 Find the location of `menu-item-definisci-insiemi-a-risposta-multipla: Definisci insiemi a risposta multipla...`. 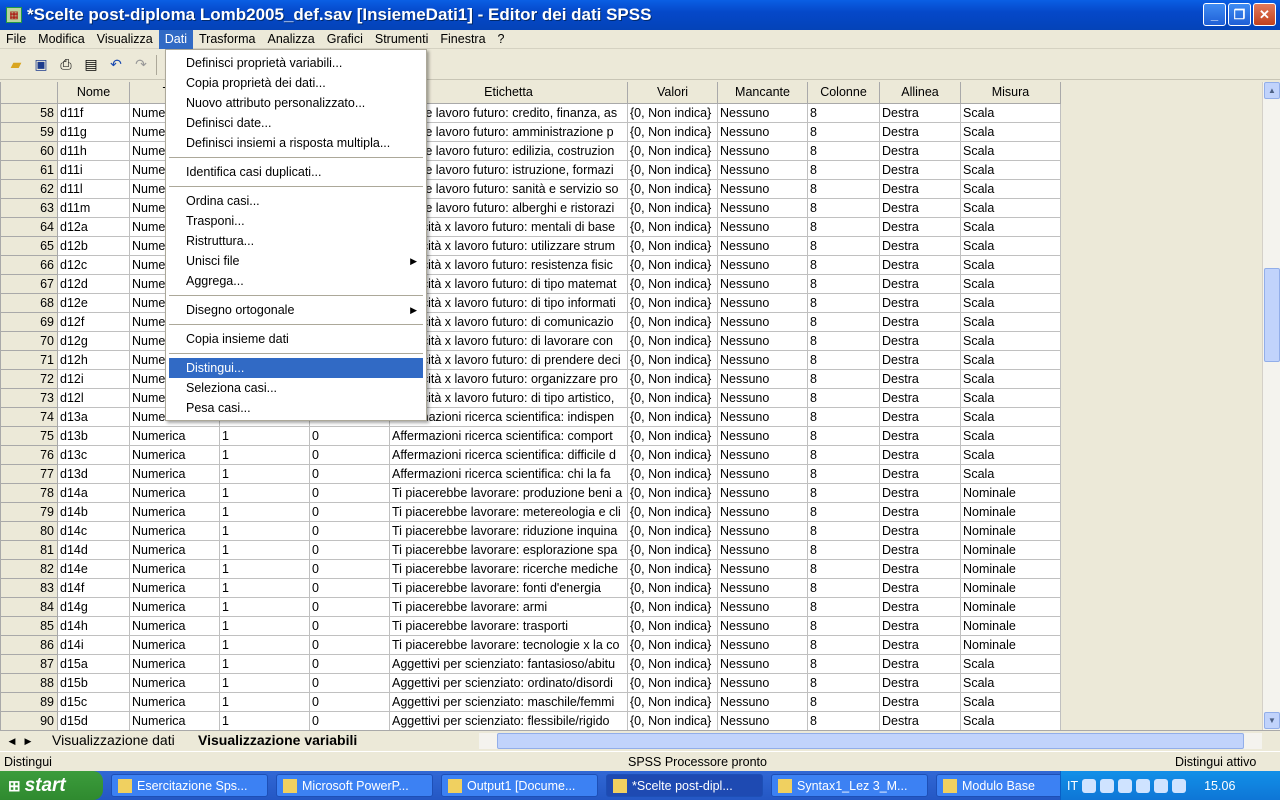

menu-item-definisci-insiemi-a-risposta-multipla: Definisci insiemi a risposta multipla... is located at coordinates (296, 143).